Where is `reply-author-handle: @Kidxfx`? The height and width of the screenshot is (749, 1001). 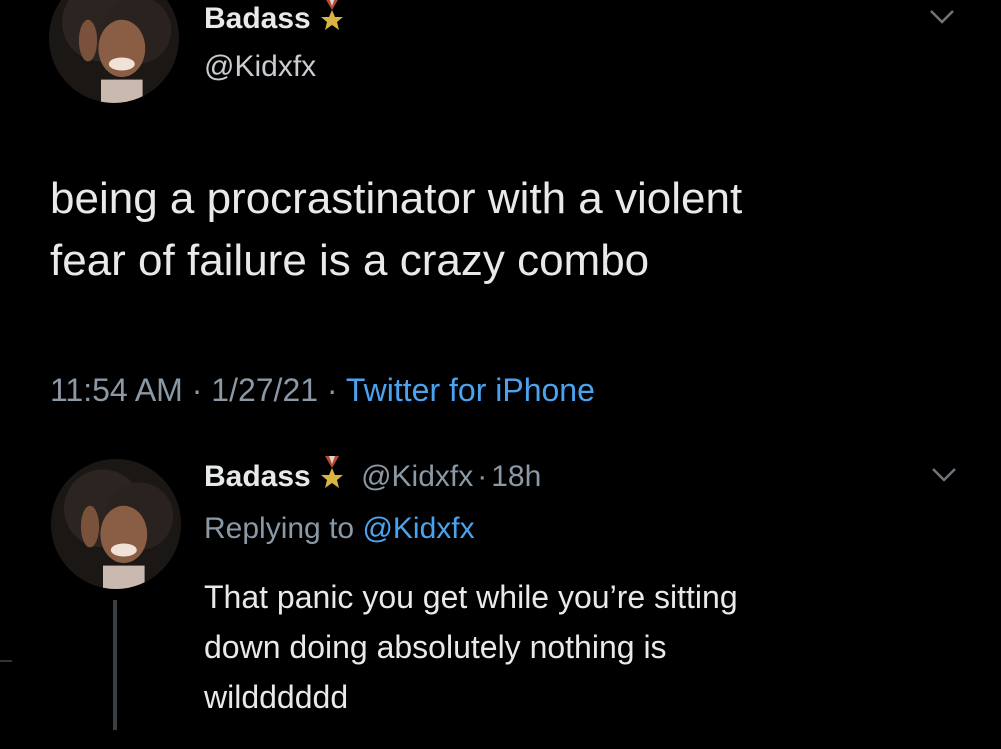
reply-author-handle: @Kidxfx is located at coordinates (417, 476).